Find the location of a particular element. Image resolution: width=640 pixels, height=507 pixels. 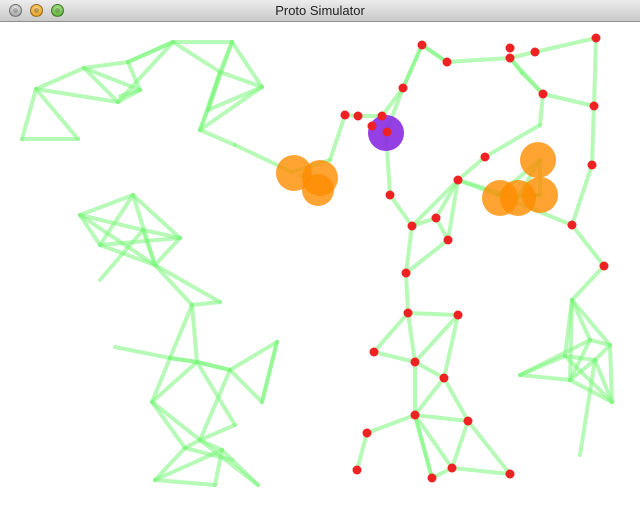

window-title: Proto Simulator is located at coordinates (320, 10).